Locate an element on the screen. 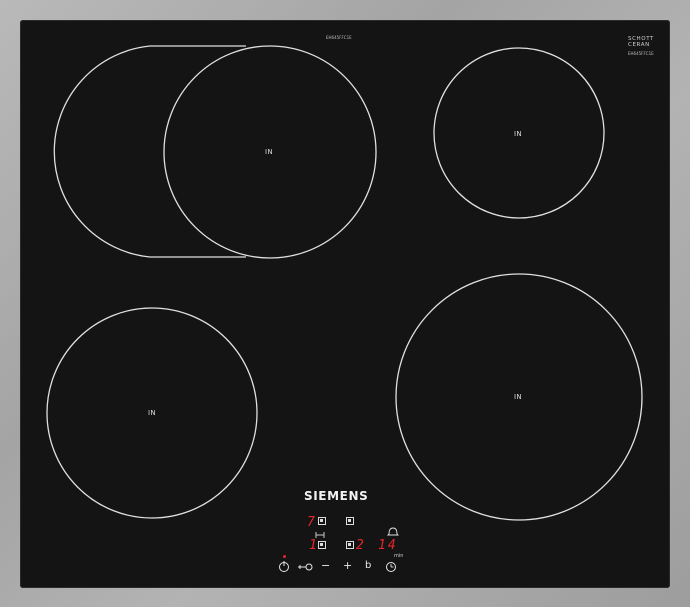 The width and height of the screenshot is (690, 607). display-top-left: 7 is located at coordinates (311, 522).